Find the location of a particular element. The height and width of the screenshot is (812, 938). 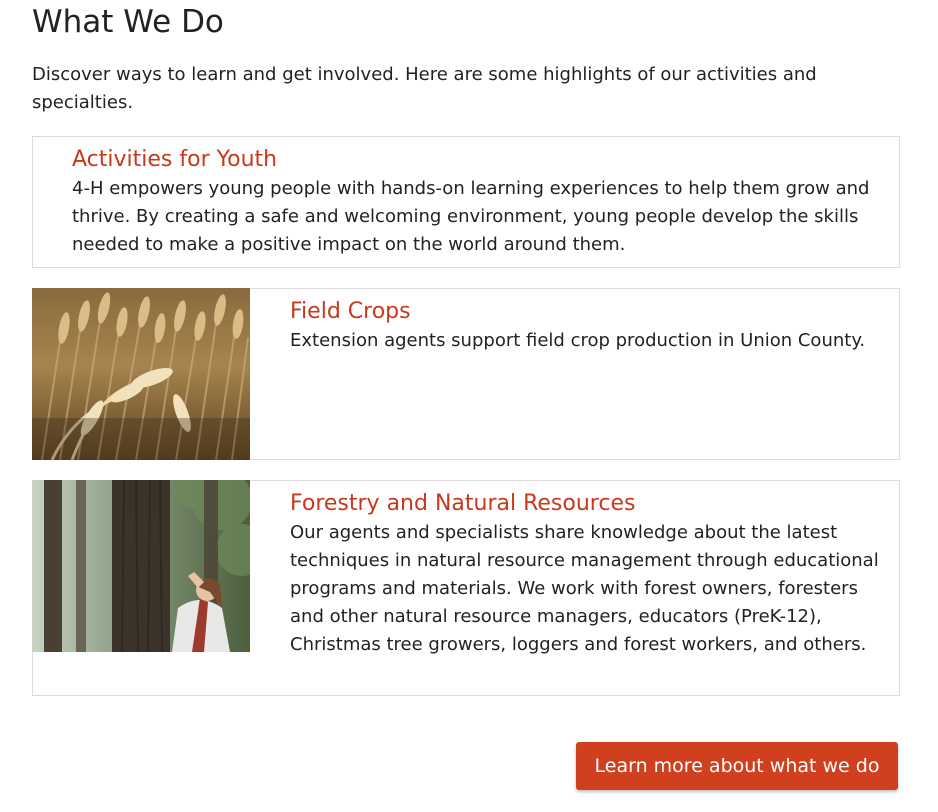

wheat-field-image is located at coordinates (141, 374).